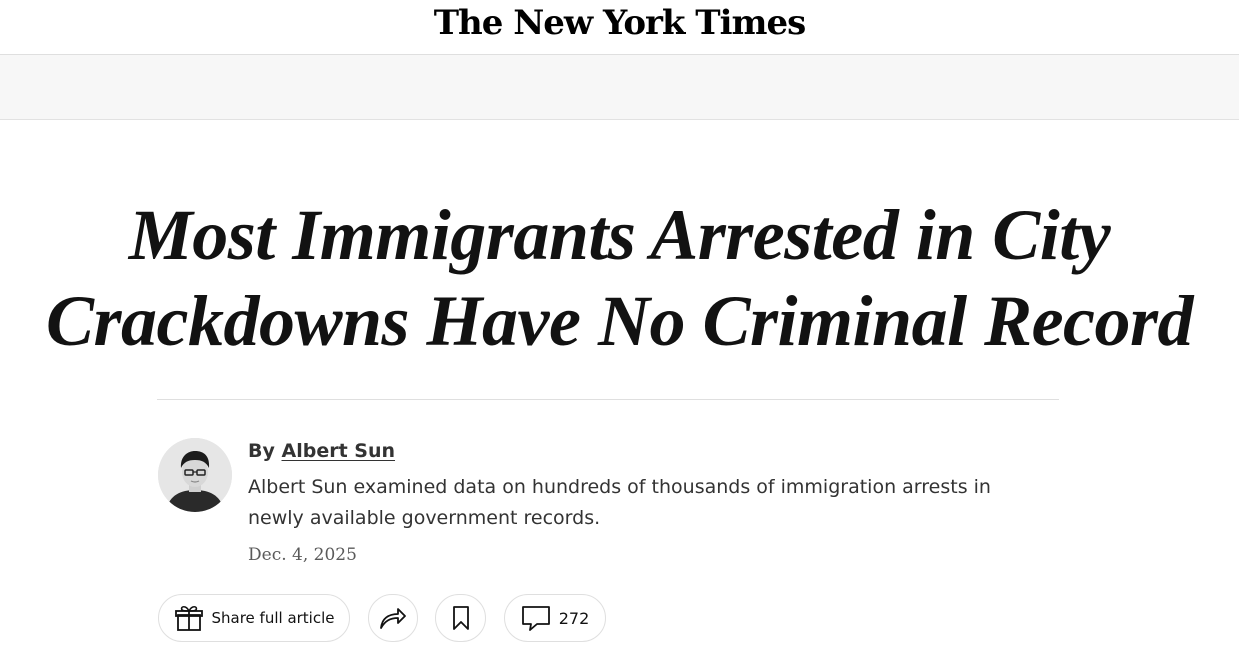  I want to click on author-photo-icon, so click(195, 475).